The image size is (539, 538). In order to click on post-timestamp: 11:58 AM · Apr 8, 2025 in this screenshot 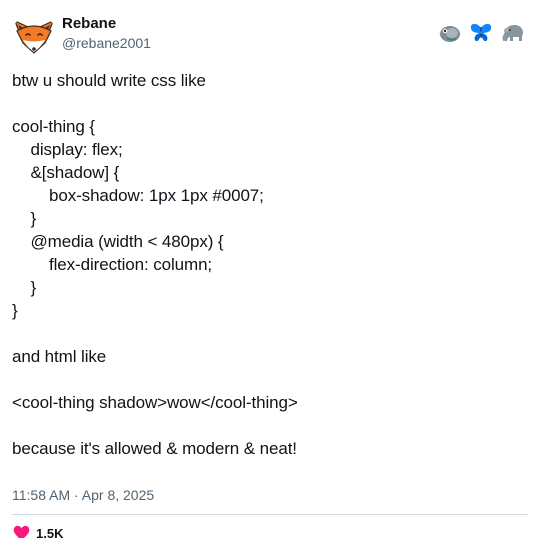, I will do `click(269, 495)`.